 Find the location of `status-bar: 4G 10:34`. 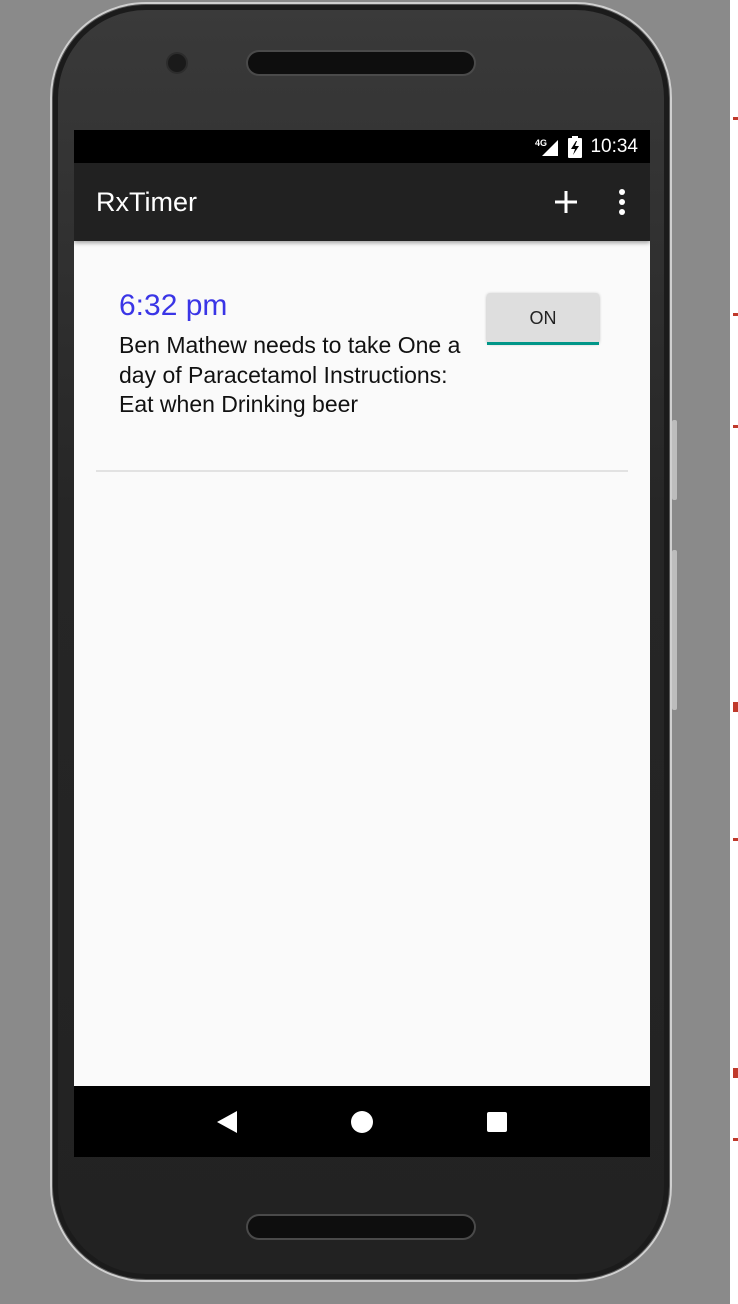

status-bar: 4G 10:34 is located at coordinates (362, 146).